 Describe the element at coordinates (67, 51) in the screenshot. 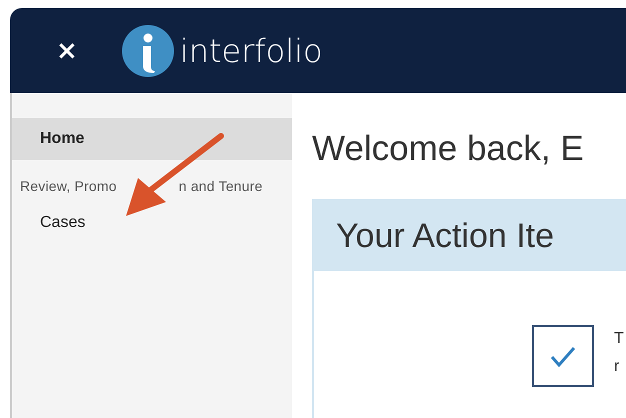

I see `close-button: ×` at that location.